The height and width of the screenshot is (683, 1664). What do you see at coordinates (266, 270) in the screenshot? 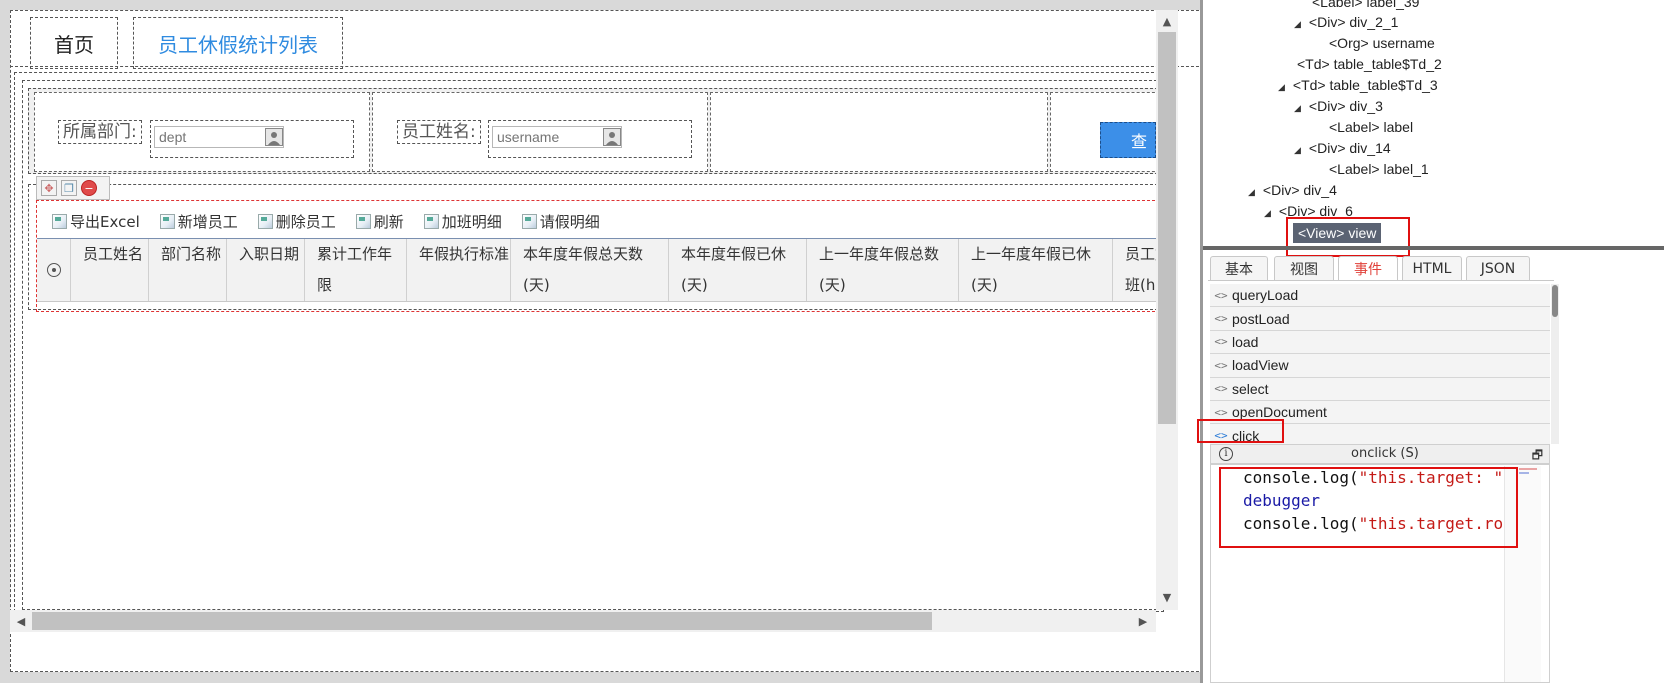
I see `column-header: 入职日期` at bounding box center [266, 270].